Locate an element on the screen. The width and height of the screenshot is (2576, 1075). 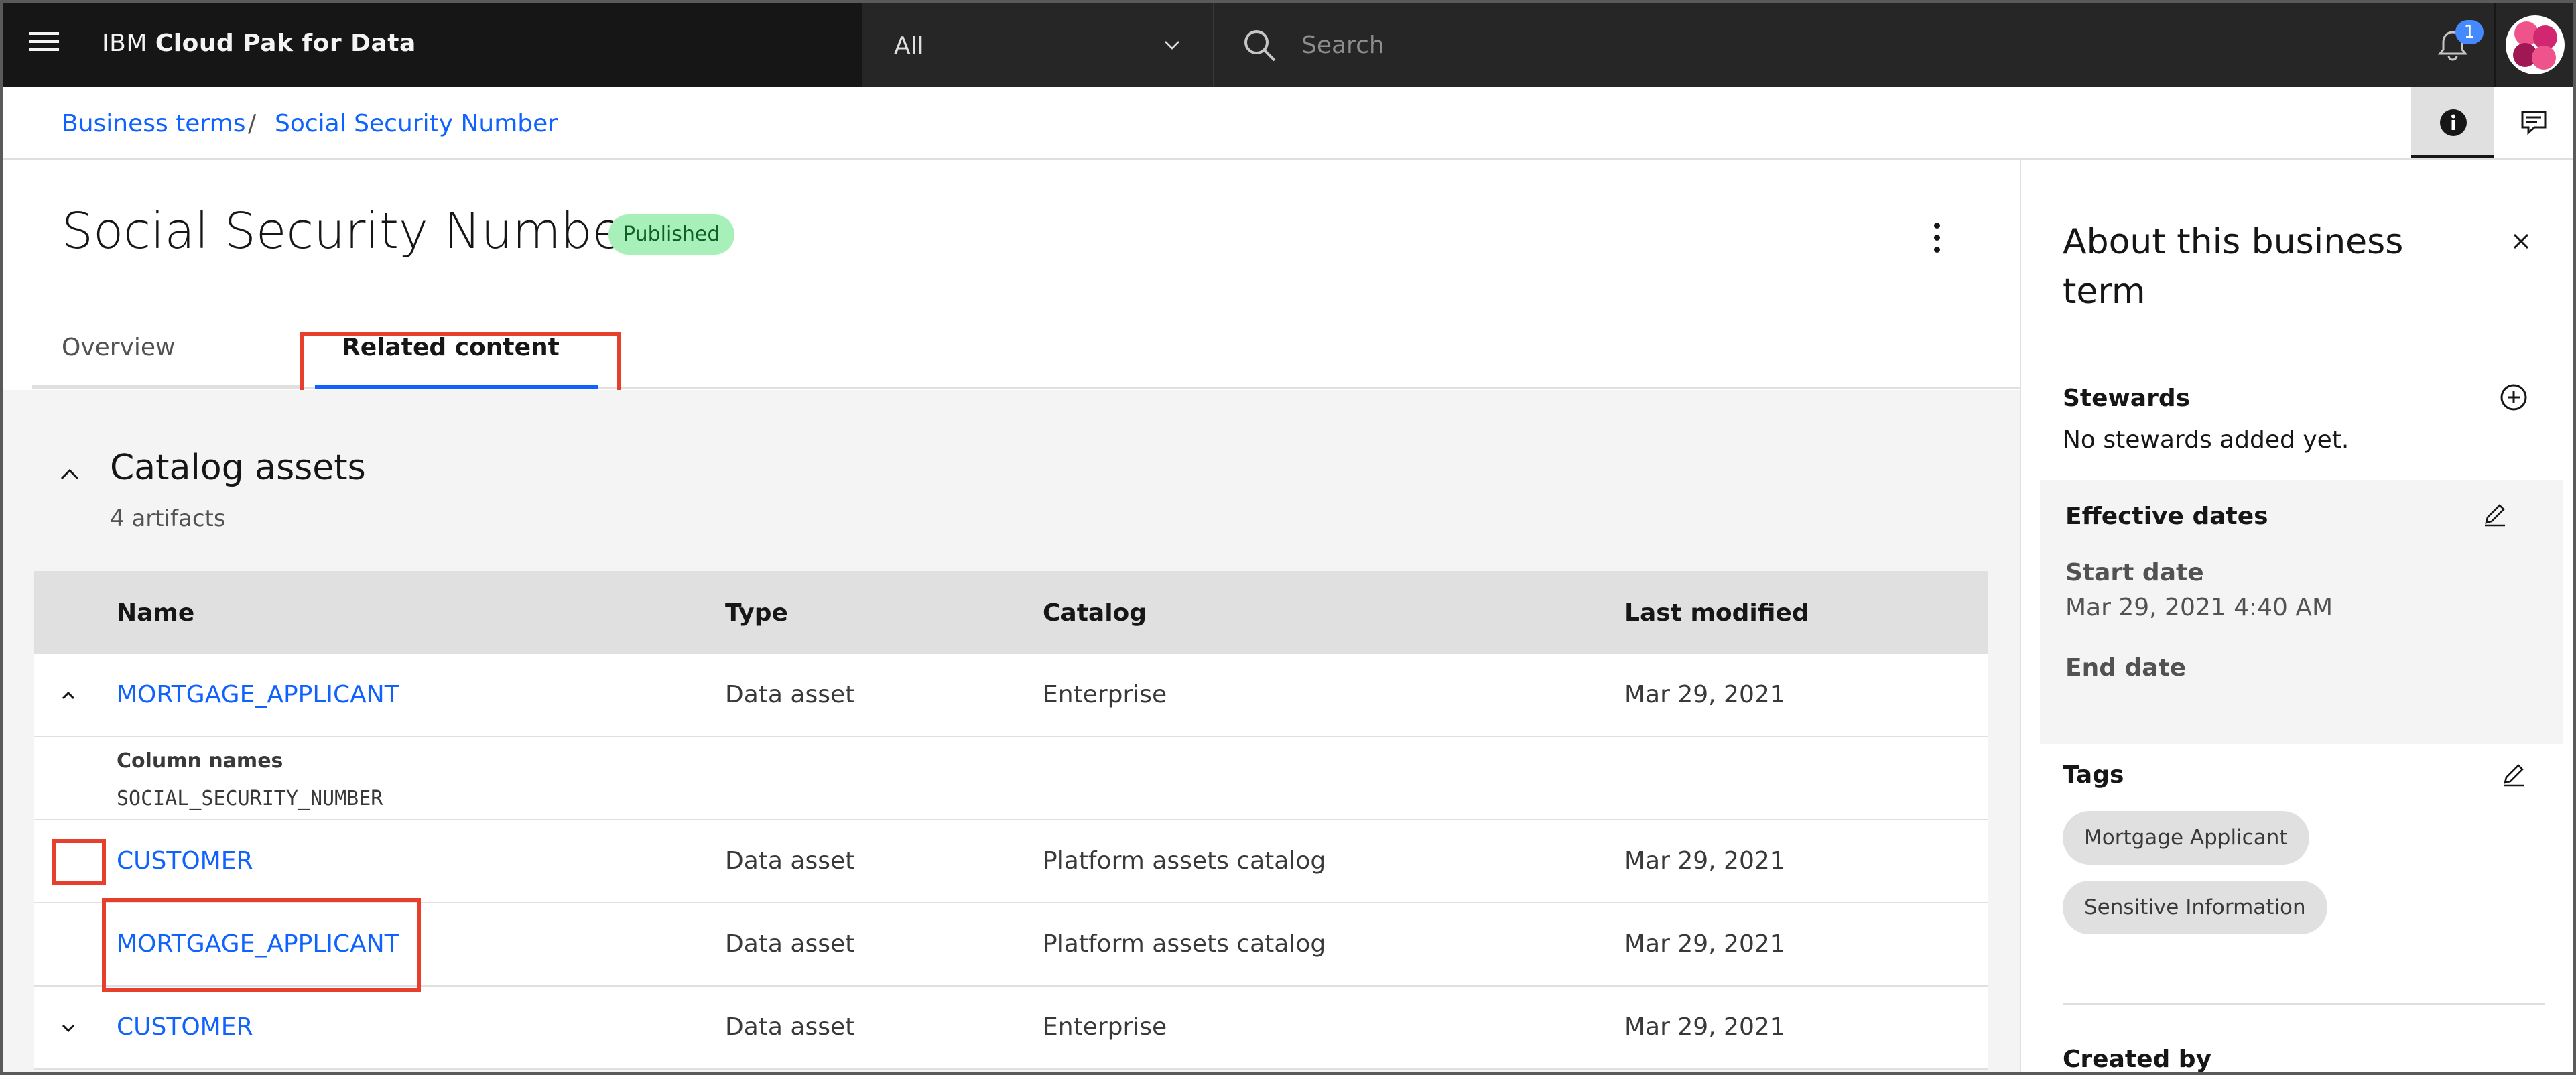
column-header-last-modified: Last modified is located at coordinates (1716, 613).